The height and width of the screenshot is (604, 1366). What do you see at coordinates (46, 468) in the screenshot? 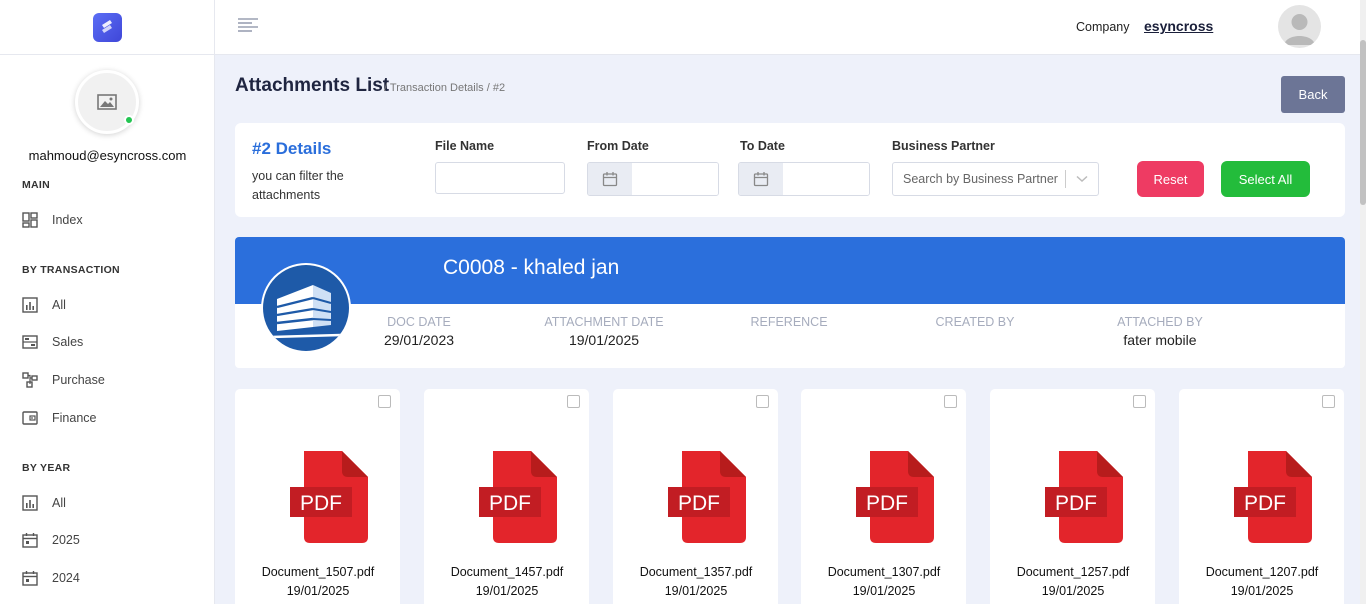
I see `section-label-by-year: BY YEAR` at bounding box center [46, 468].